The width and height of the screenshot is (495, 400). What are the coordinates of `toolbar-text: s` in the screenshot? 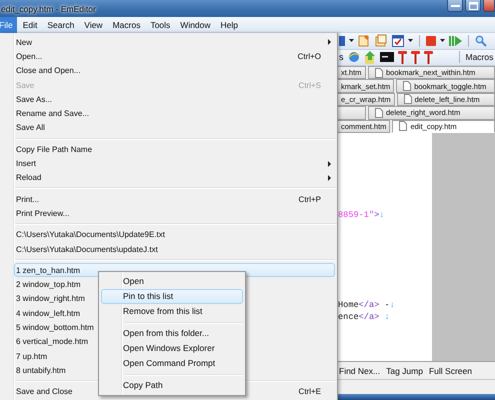 It's located at (341, 57).